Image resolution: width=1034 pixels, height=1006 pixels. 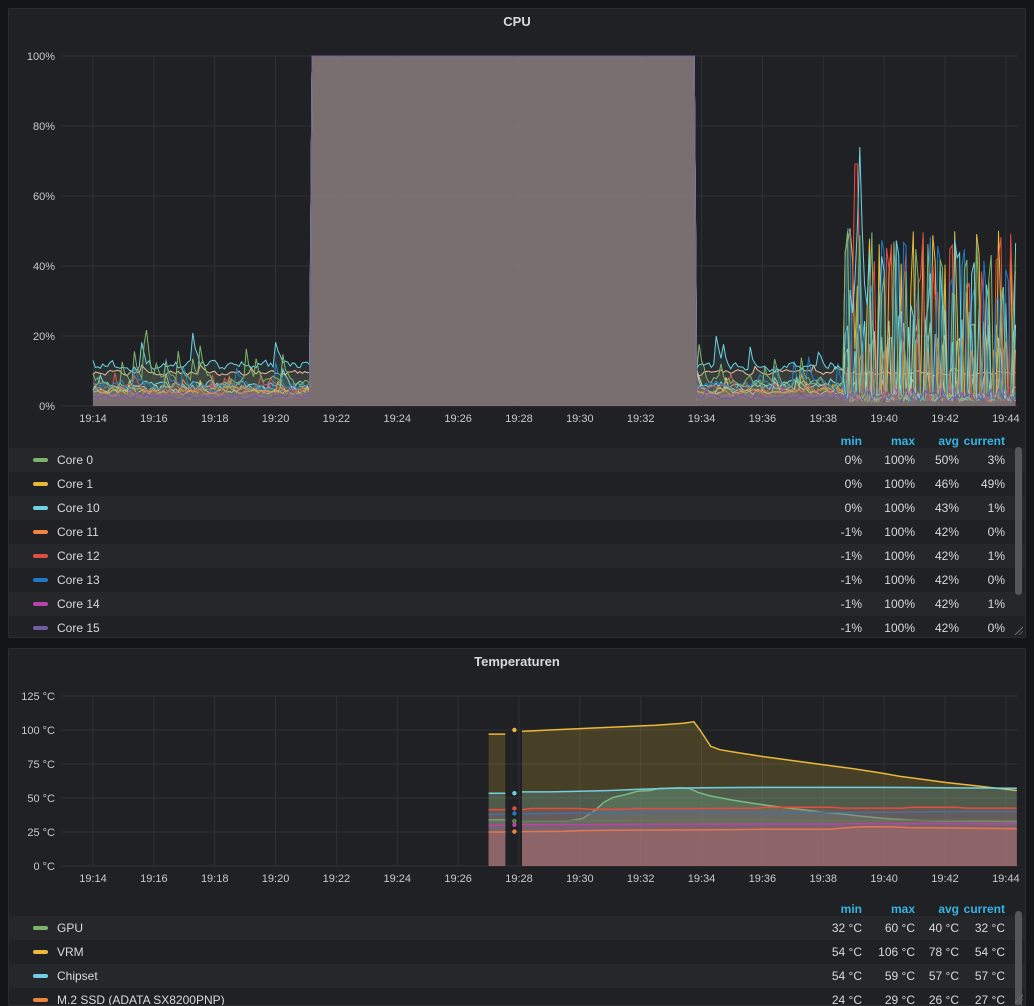 I want to click on x-tick-label: 19:44, so click(x=1006, y=419).